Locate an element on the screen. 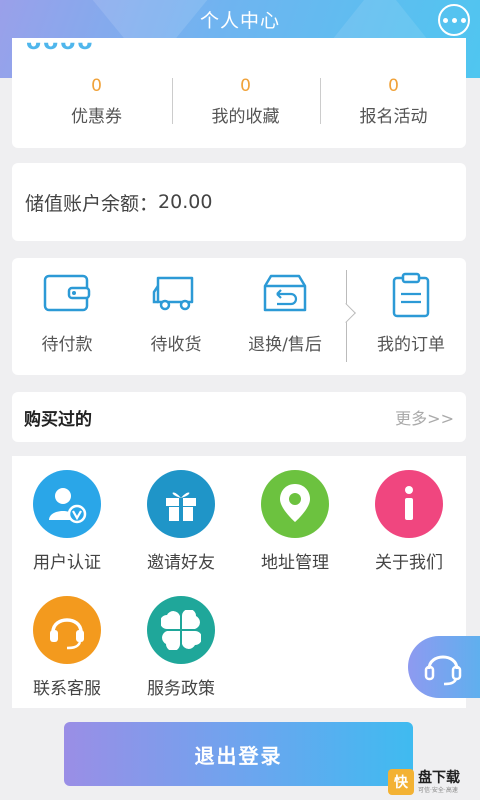  info-icon is located at coordinates (409, 504).